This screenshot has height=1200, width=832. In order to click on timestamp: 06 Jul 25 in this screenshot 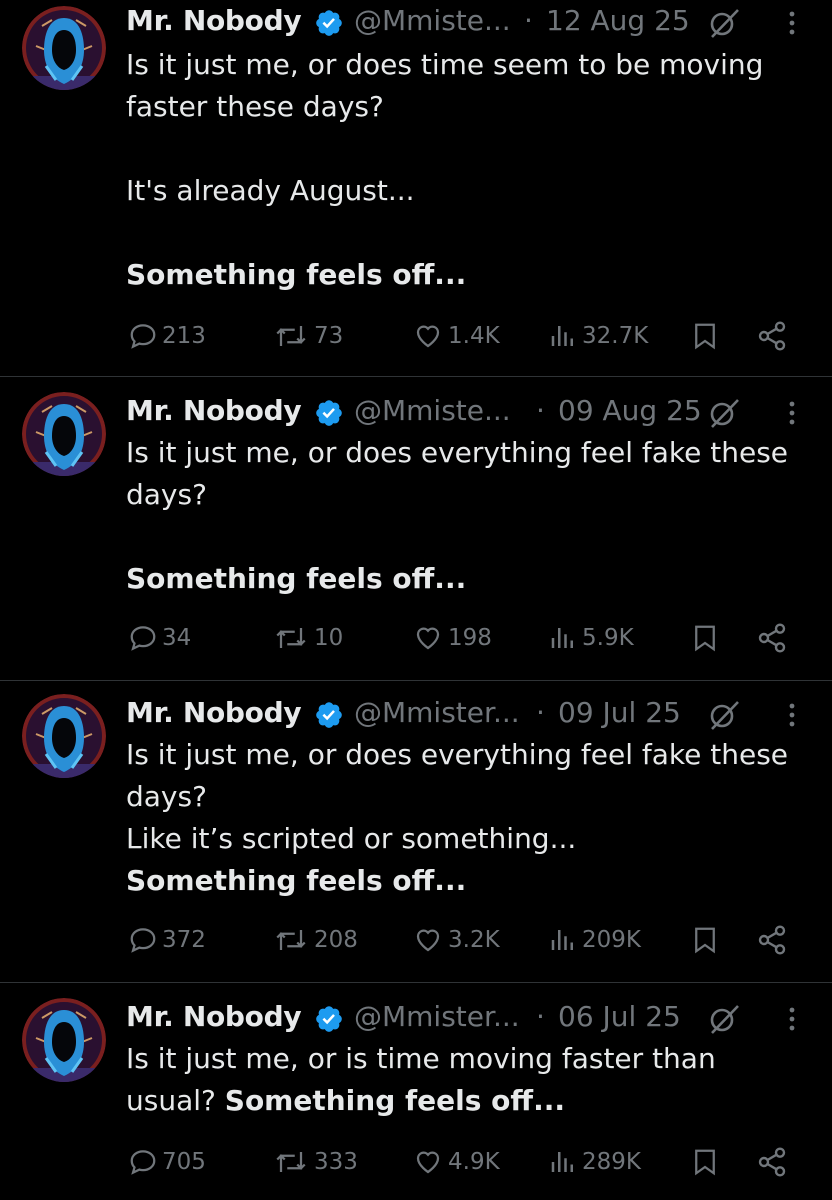, I will do `click(619, 1016)`.